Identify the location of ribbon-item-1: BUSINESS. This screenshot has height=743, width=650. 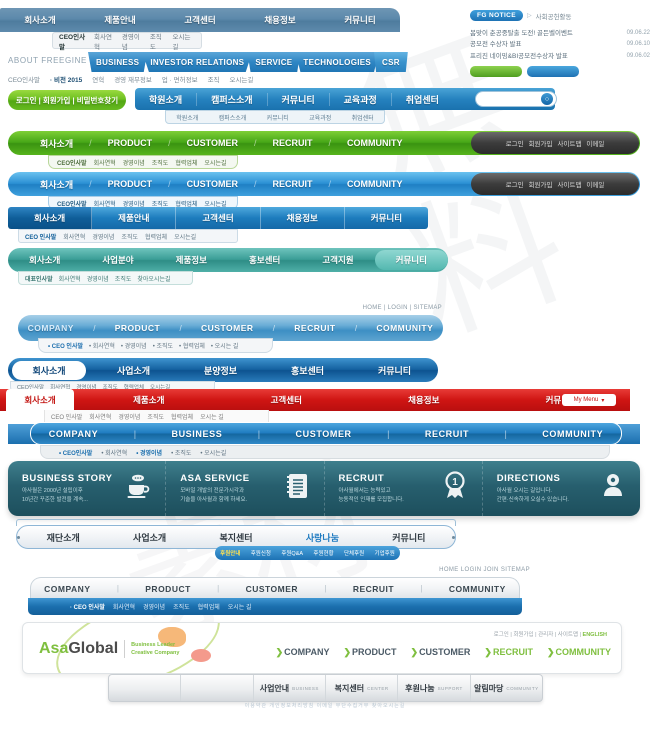
(196, 434).